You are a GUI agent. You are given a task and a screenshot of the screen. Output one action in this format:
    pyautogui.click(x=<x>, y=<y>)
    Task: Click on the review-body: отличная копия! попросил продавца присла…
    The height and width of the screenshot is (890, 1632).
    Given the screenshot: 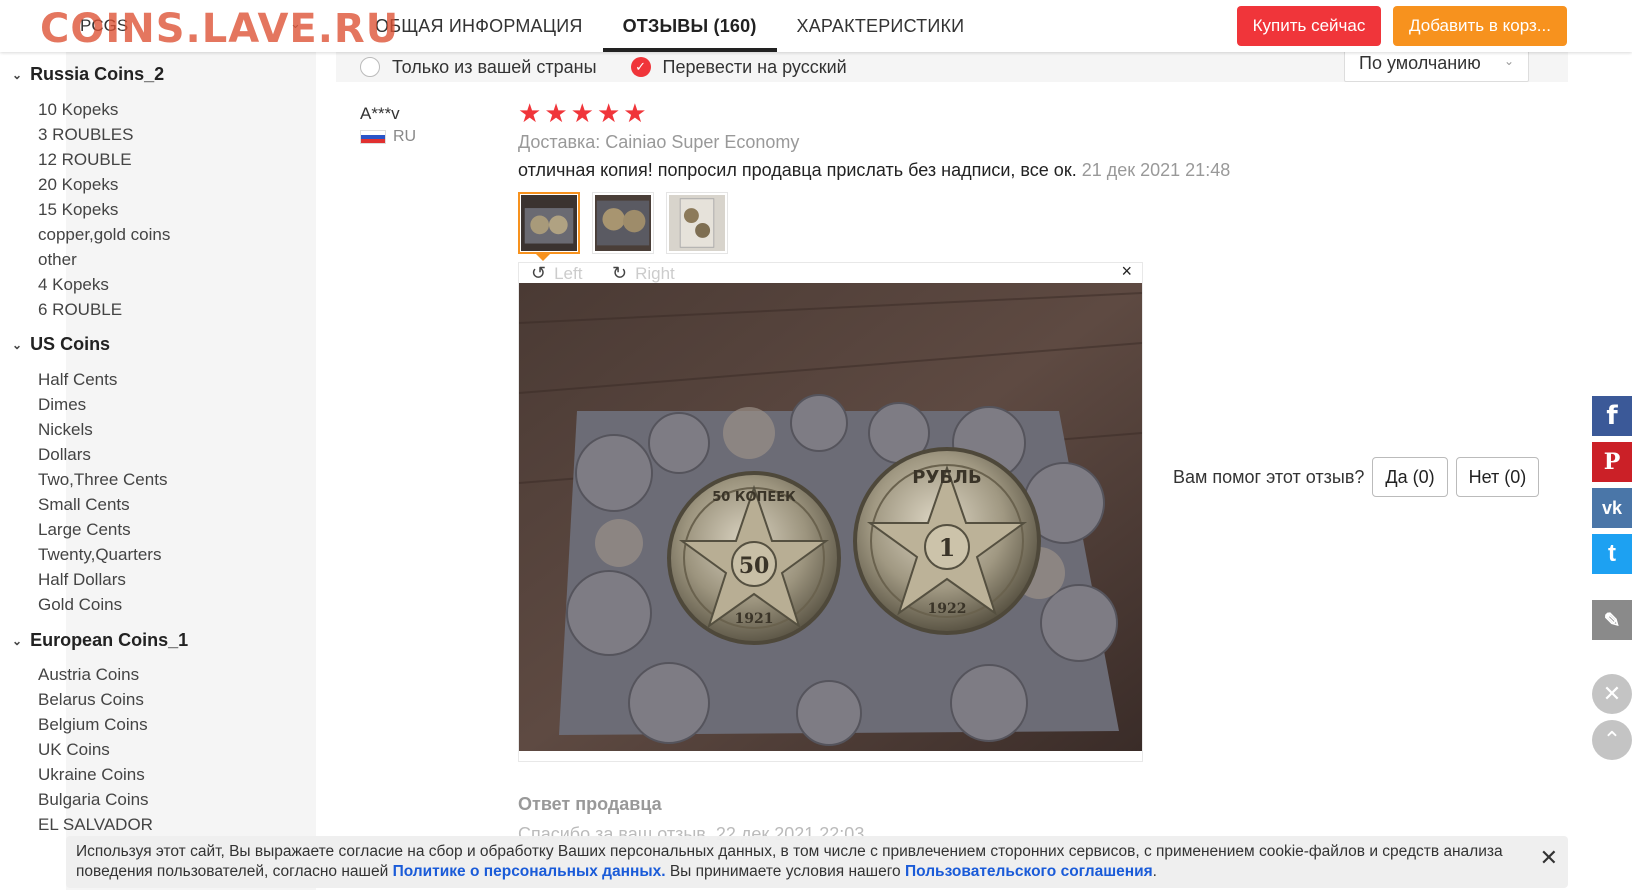 What is the action you would take?
    pyautogui.click(x=797, y=170)
    